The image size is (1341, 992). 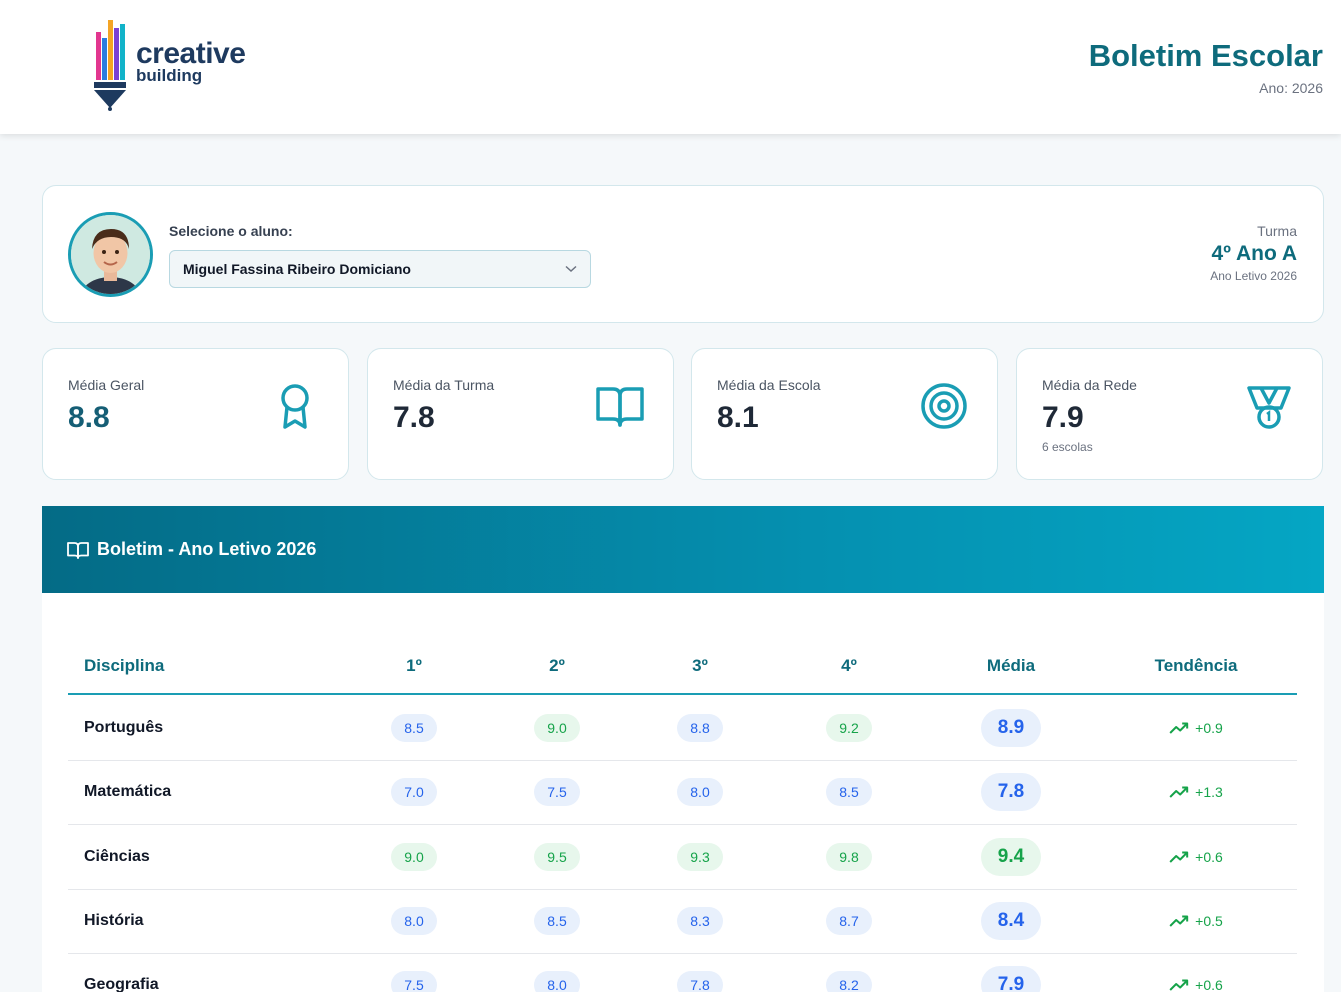 What do you see at coordinates (849, 920) in the screenshot?
I see `grade-pill-bimester-4: 8.7` at bounding box center [849, 920].